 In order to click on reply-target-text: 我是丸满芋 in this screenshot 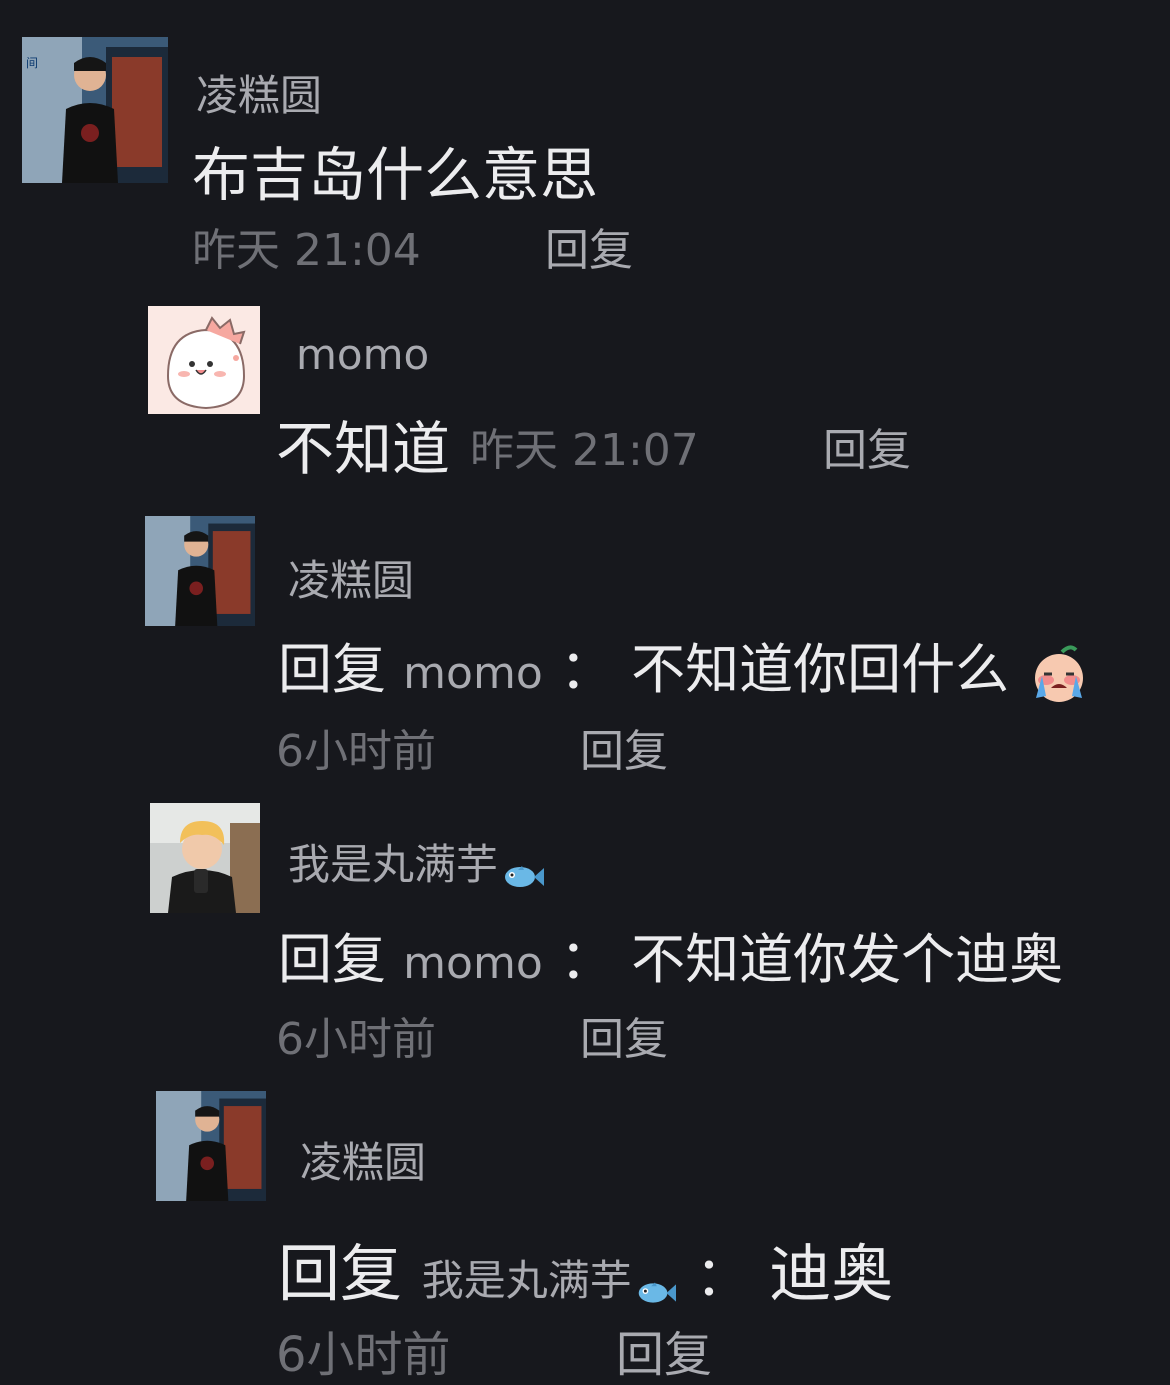, I will do `click(527, 1280)`.